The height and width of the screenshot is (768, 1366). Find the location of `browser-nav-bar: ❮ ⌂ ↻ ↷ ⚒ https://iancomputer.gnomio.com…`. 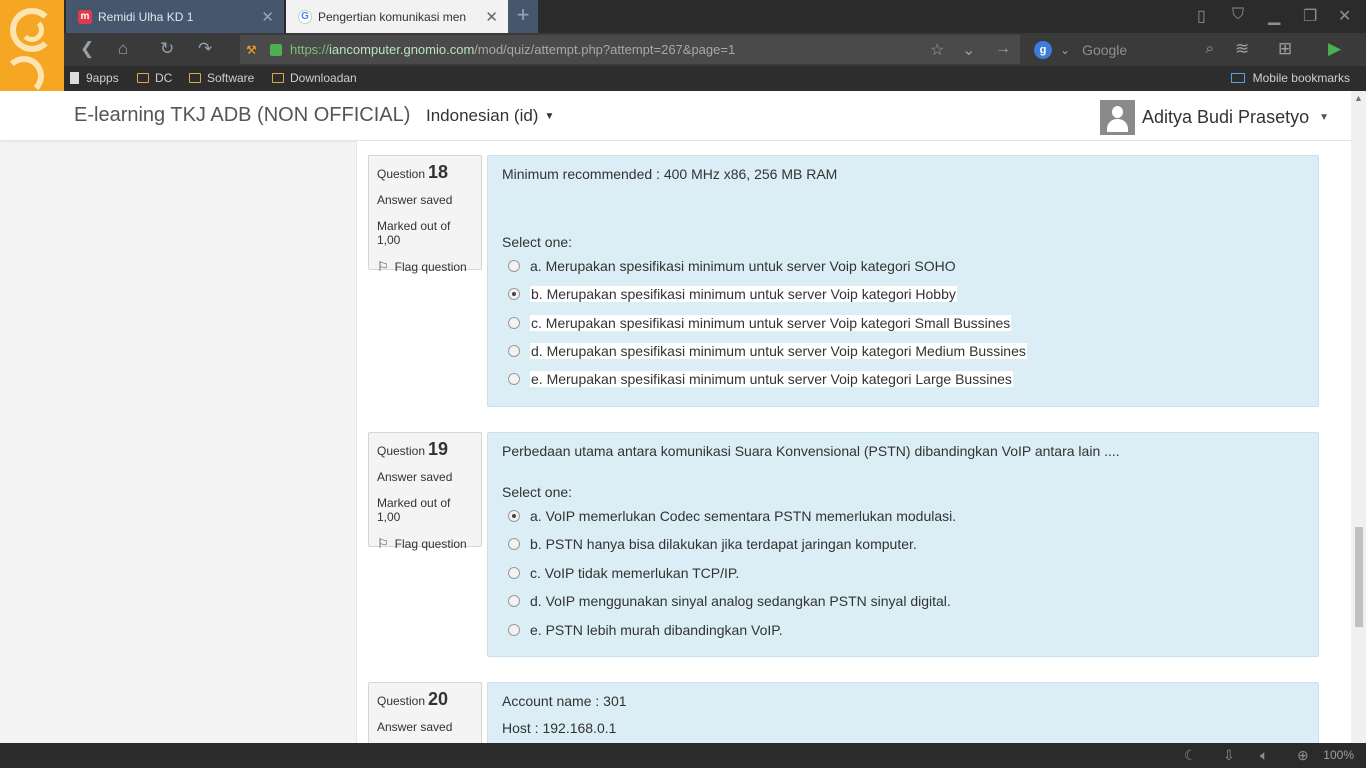

browser-nav-bar: ❮ ⌂ ↻ ↷ ⚒ https://iancomputer.gnomio.com… is located at coordinates (683, 49).